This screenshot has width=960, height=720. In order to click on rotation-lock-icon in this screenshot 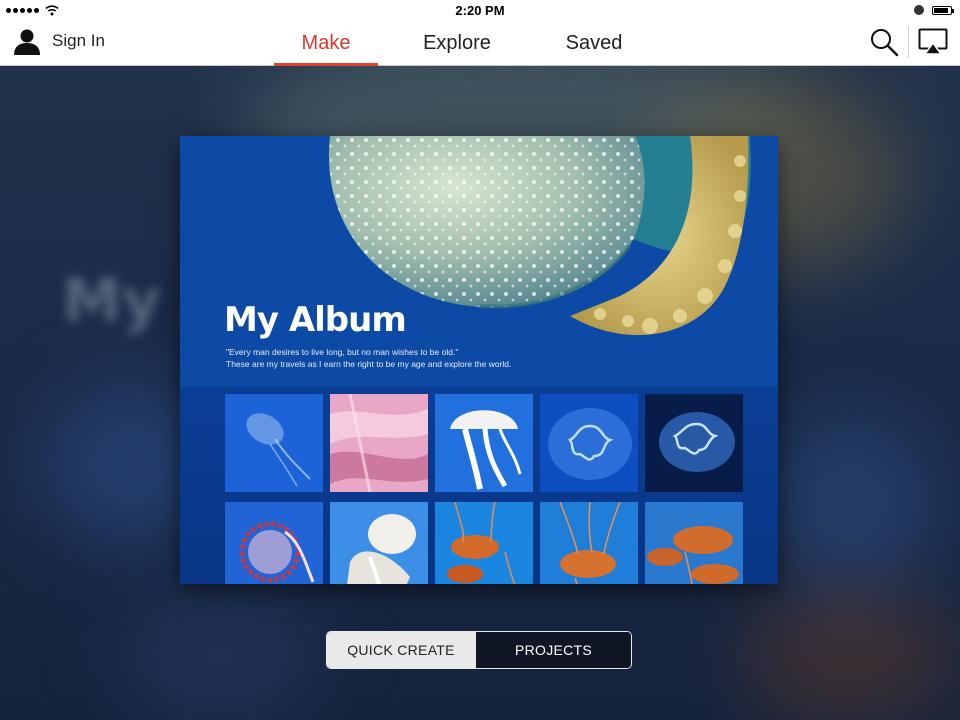, I will do `click(919, 10)`.